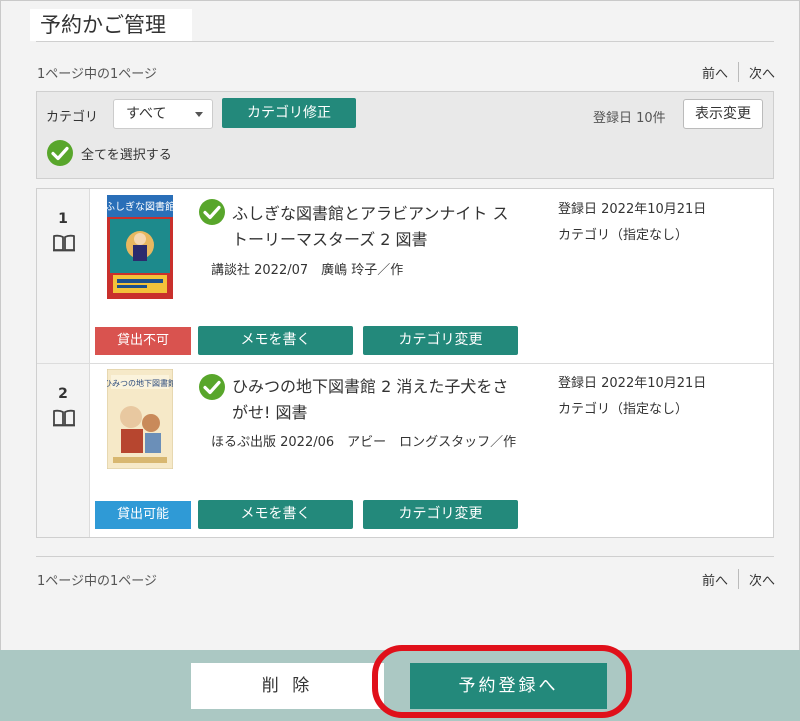 The image size is (800, 721). Describe the element at coordinates (270, 412) in the screenshot. I see `book-title-line2: がせ! 図書` at that location.